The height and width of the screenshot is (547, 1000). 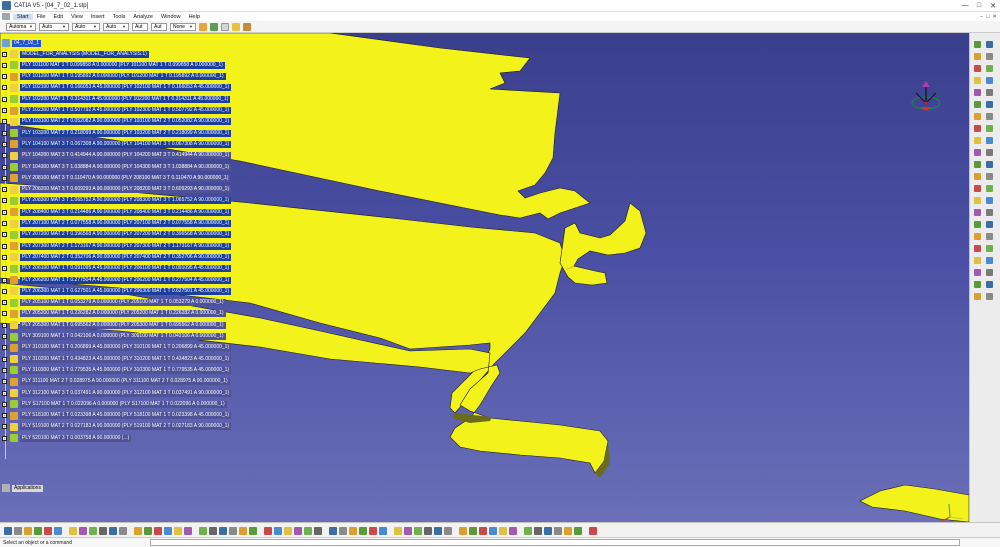 I want to click on doc-minimize-button: –, so click(x=981, y=17).